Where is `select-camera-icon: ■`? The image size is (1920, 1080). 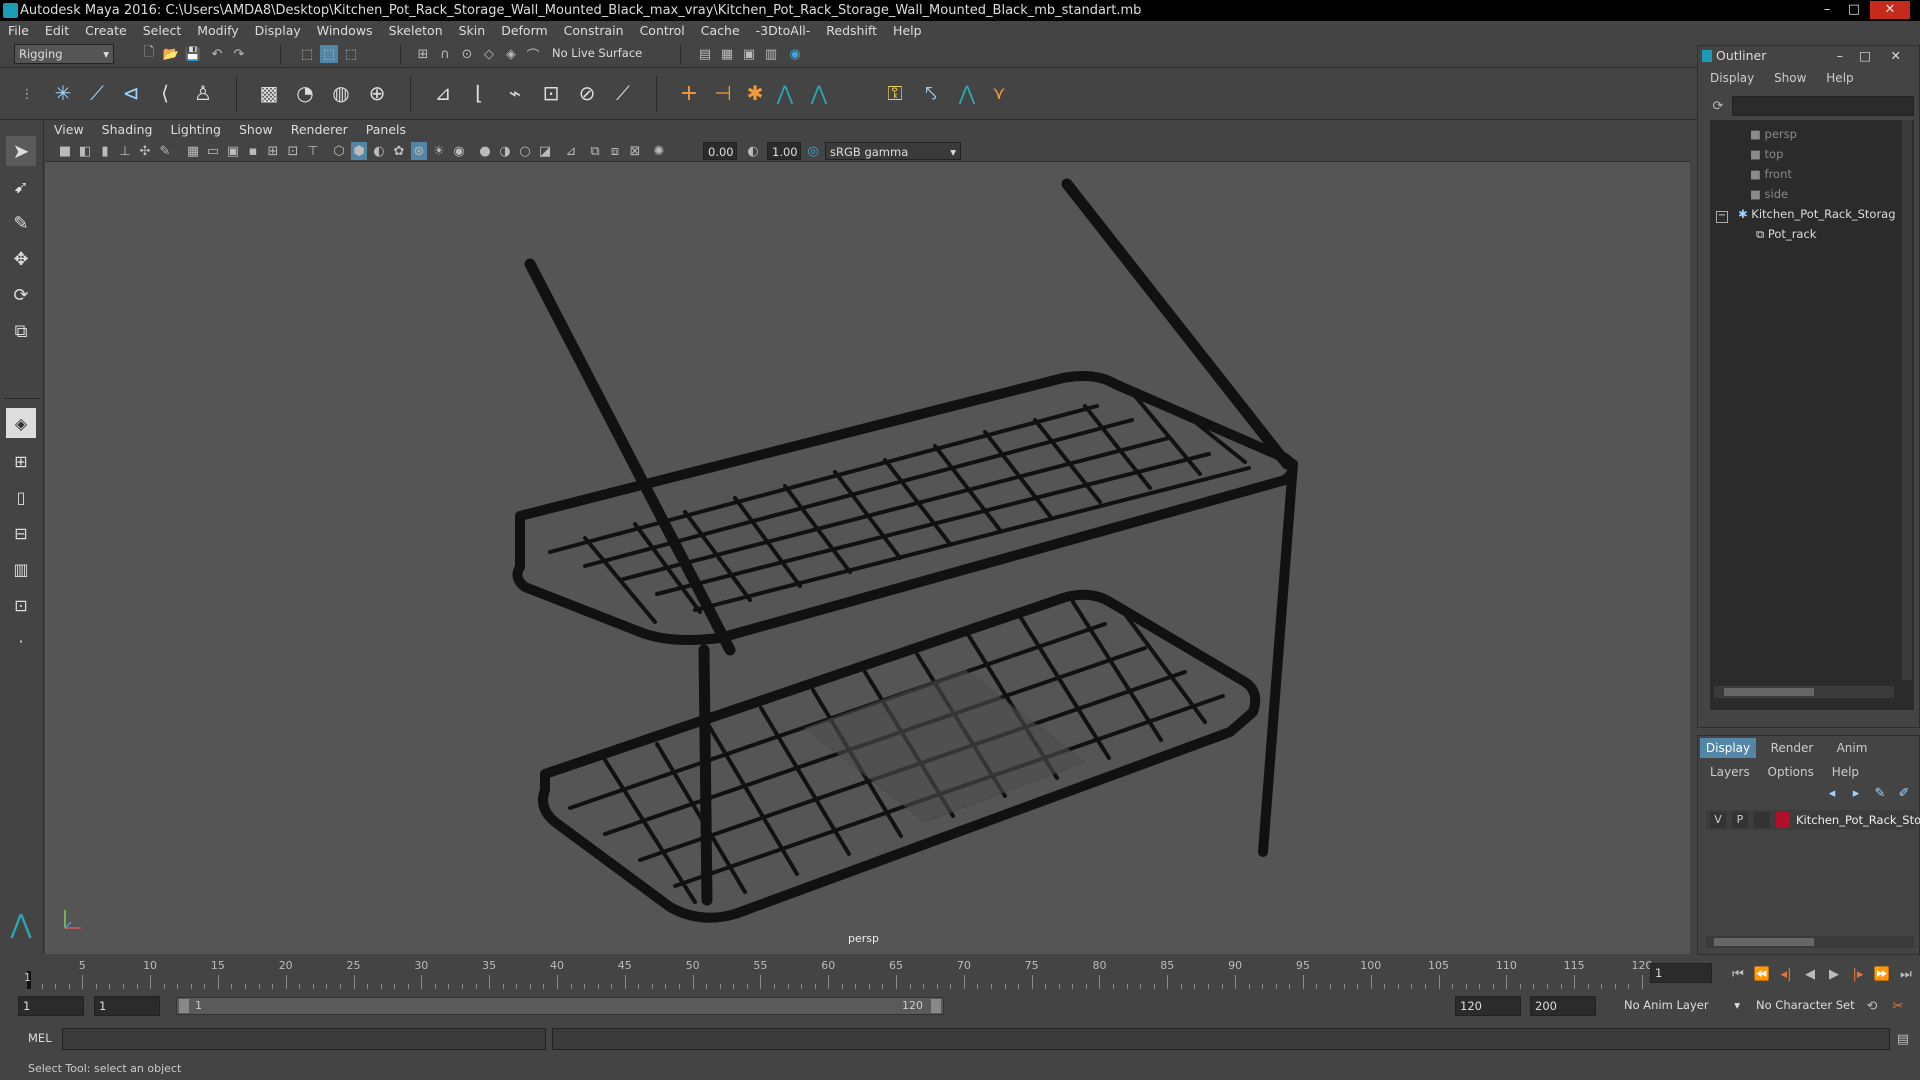 select-camera-icon: ■ is located at coordinates (65, 151).